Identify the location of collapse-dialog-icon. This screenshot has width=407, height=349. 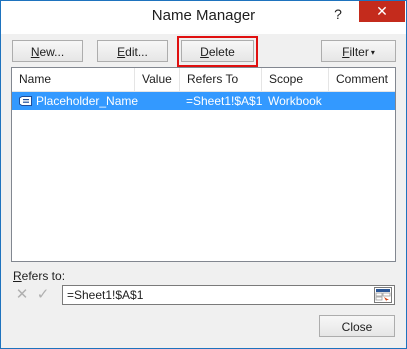
(383, 295).